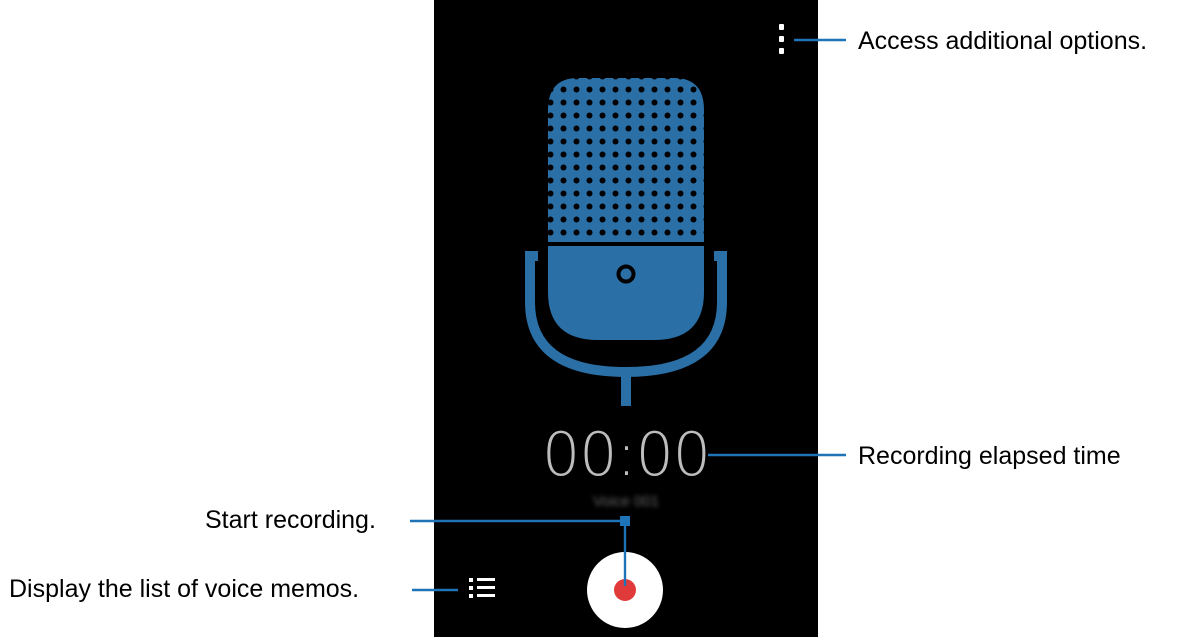 This screenshot has height=637, width=1186. I want to click on callout-elapsed-time: Recording elapsed time, so click(989, 456).